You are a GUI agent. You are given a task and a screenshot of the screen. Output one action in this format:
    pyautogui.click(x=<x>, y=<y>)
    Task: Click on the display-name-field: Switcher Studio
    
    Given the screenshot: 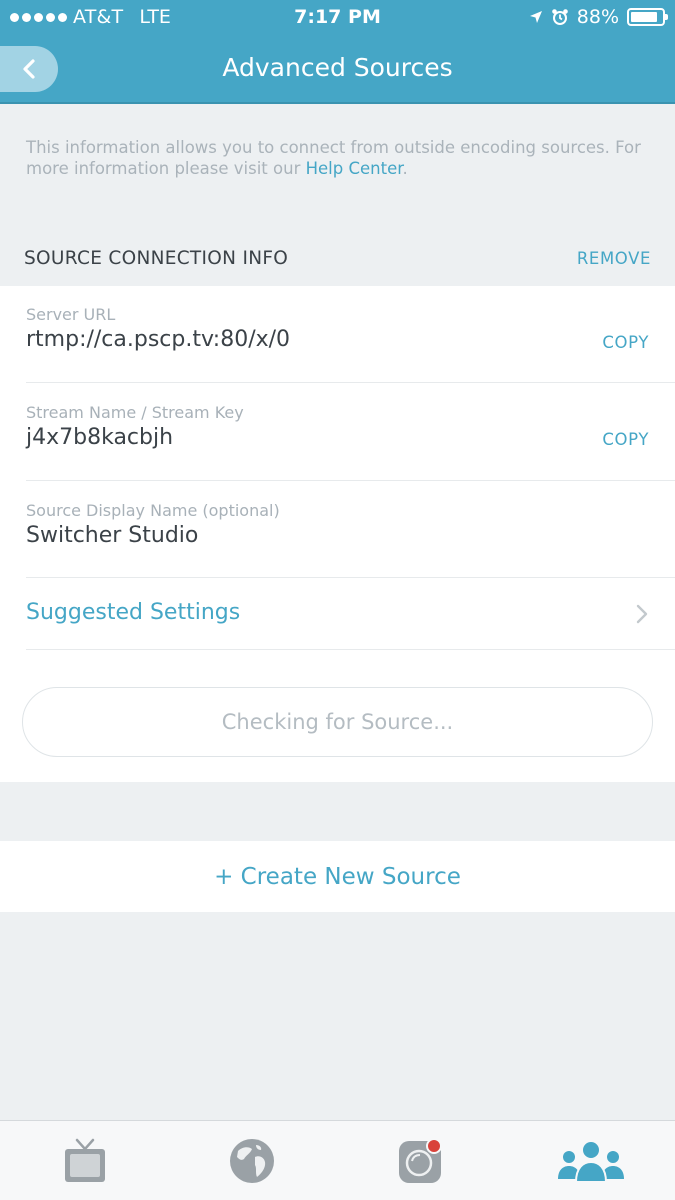 What is the action you would take?
    pyautogui.click(x=112, y=535)
    